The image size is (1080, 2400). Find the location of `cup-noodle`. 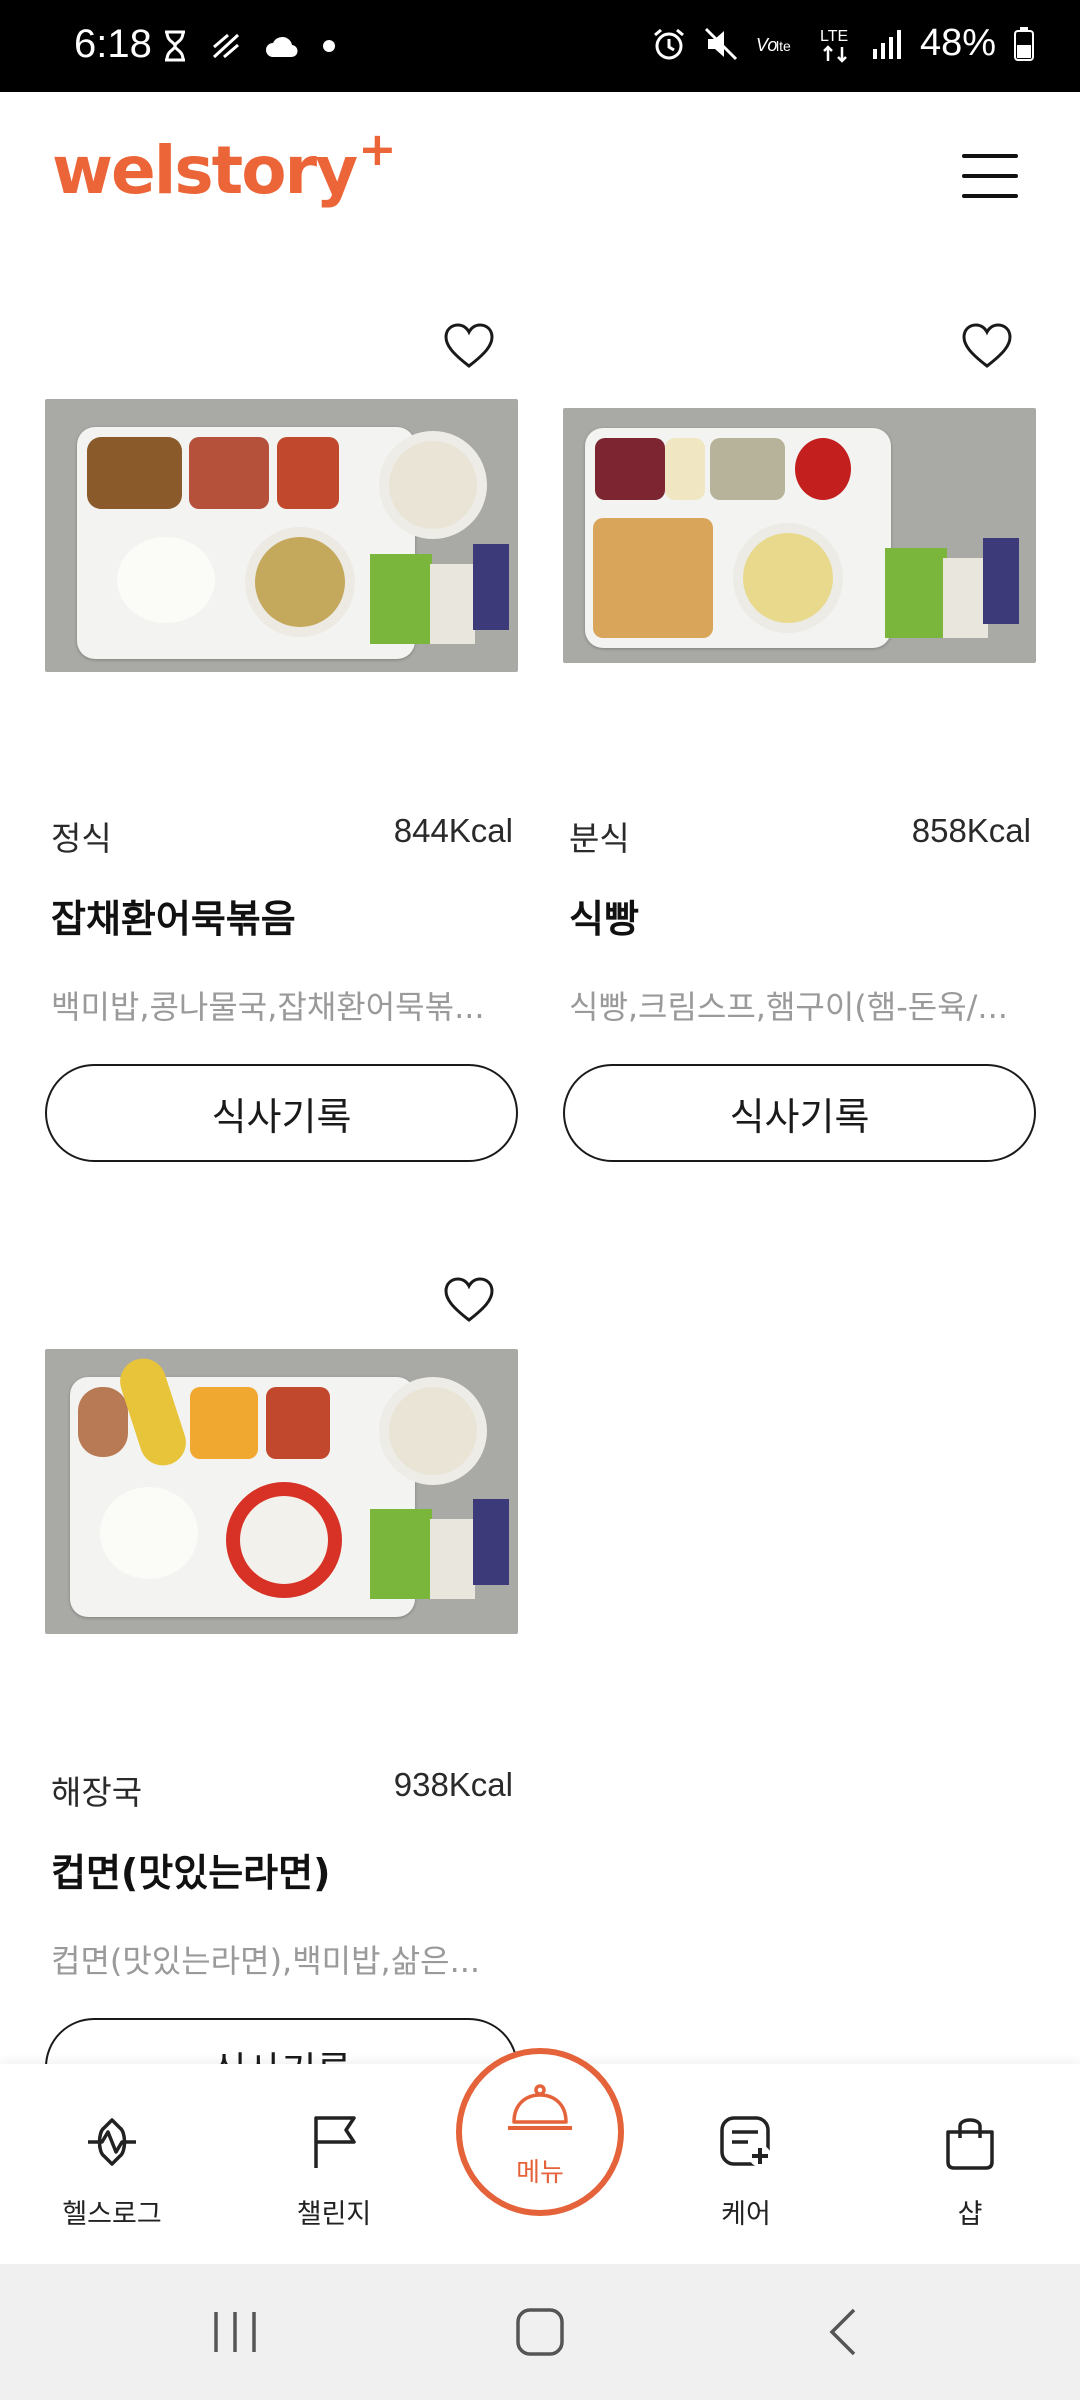

cup-noodle is located at coordinates (284, 1540).